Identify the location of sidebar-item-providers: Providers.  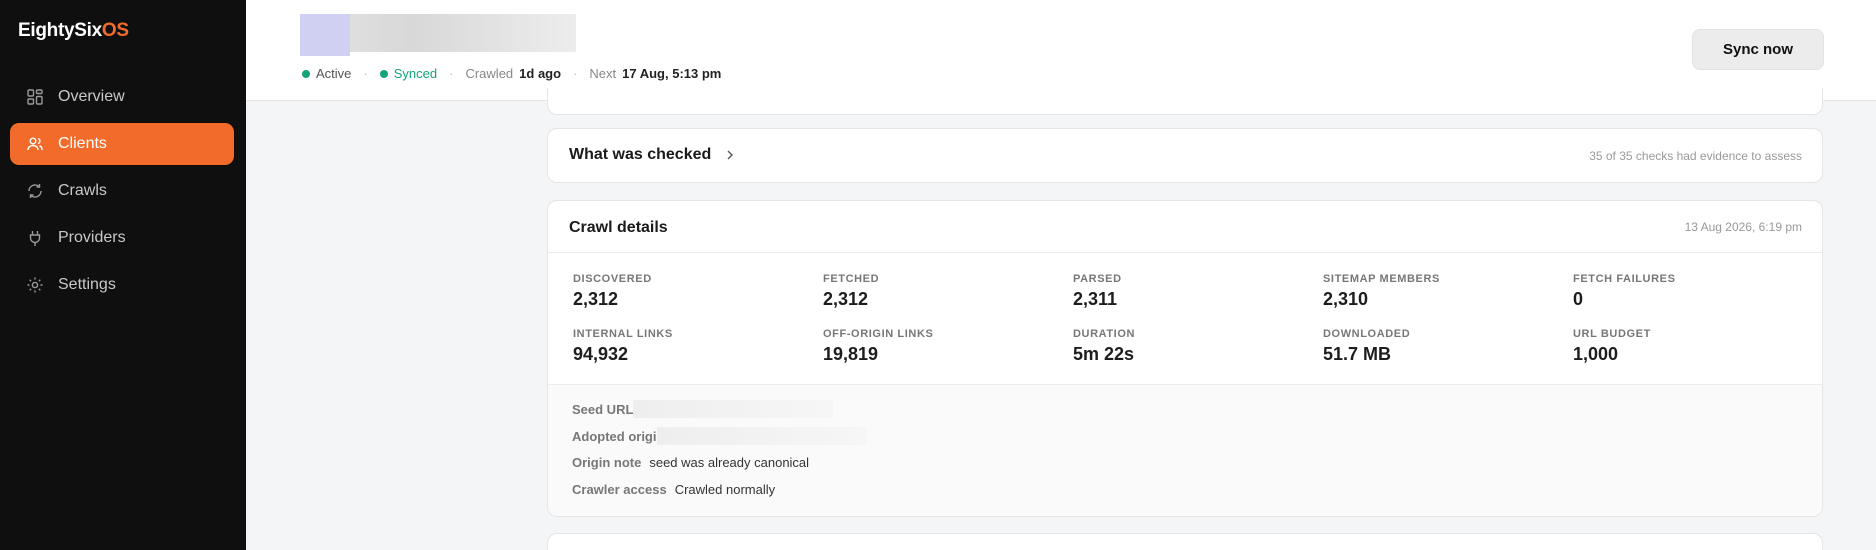
(122, 238).